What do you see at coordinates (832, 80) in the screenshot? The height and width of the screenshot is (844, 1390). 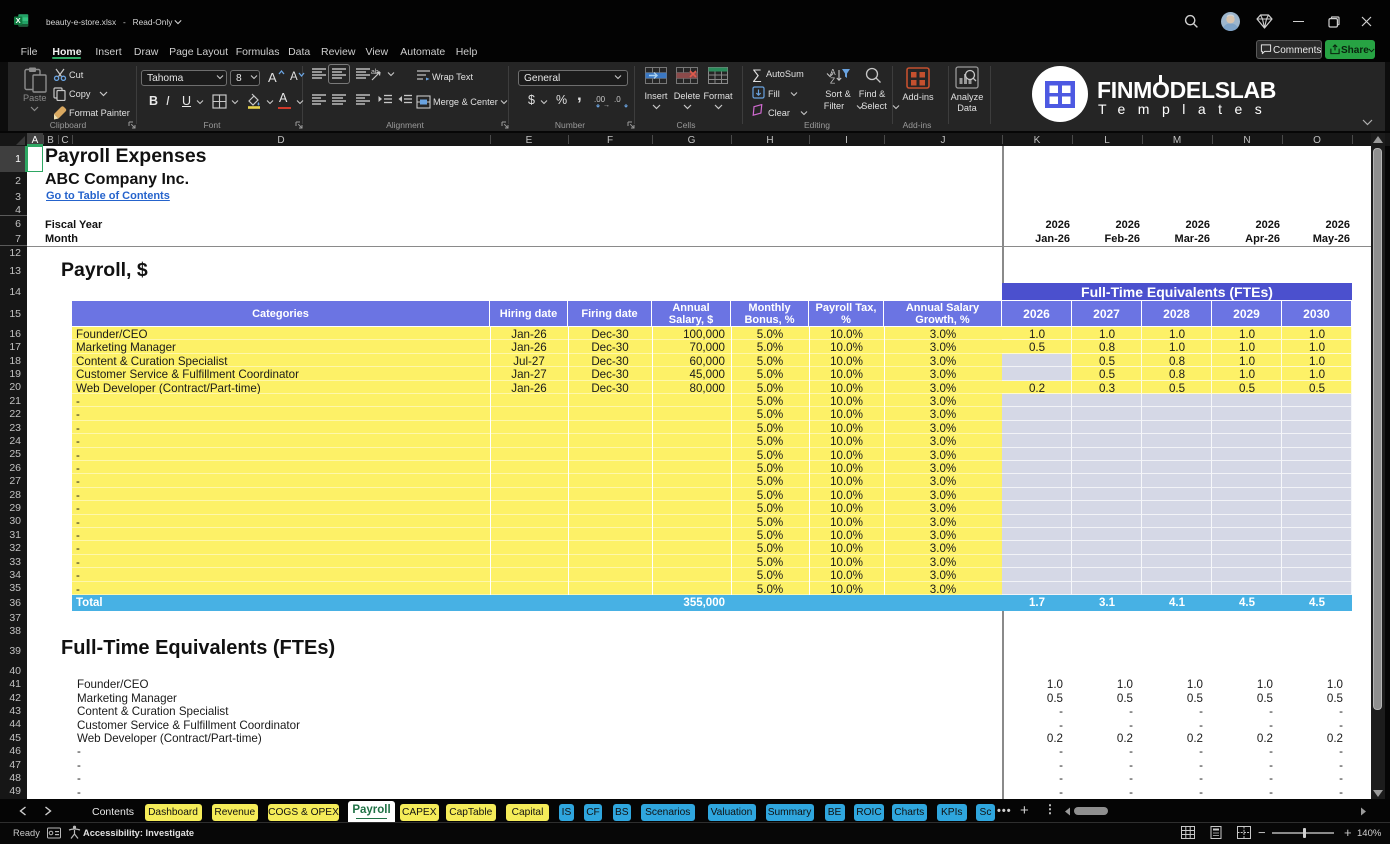 I see `svg-text: Z` at bounding box center [832, 80].